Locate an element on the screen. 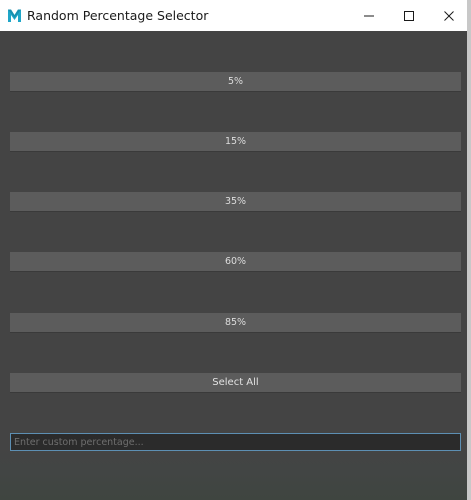 The height and width of the screenshot is (500, 471). percent-button-85: 85% is located at coordinates (235, 323).